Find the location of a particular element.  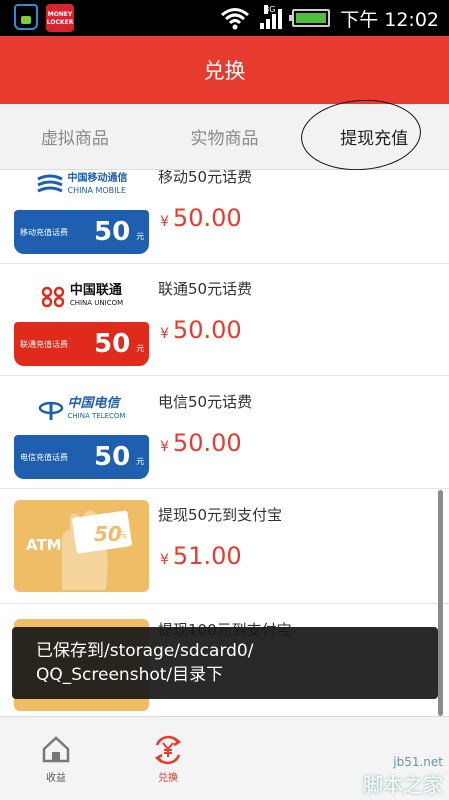

logo-text: 中国移动通信 is located at coordinates (97, 178).